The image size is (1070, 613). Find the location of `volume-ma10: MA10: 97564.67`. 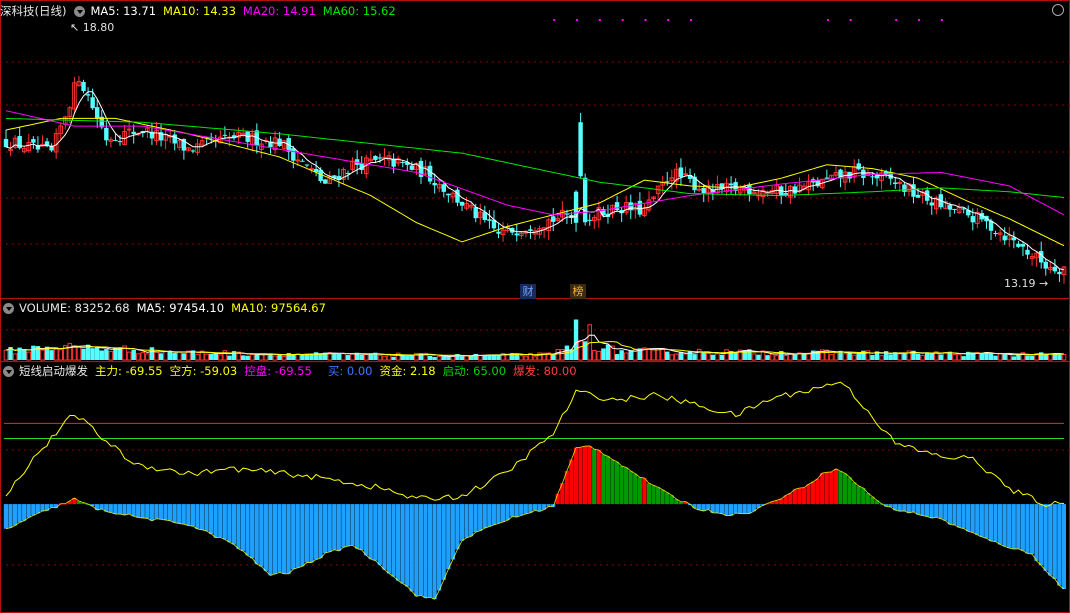

volume-ma10: MA10: 97564.67 is located at coordinates (278, 308).